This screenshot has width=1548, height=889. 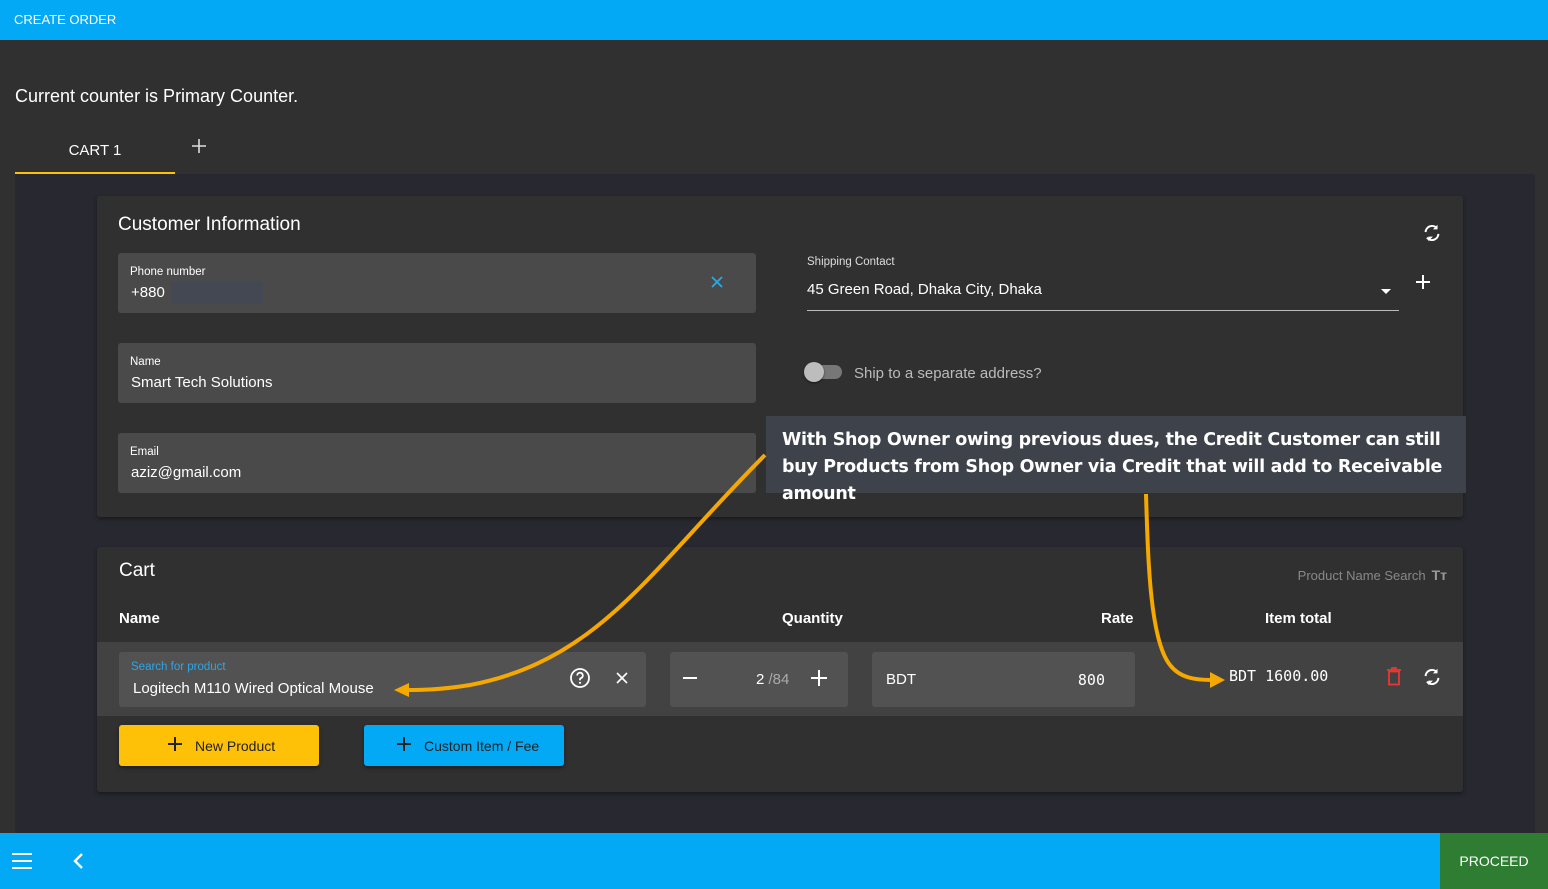 What do you see at coordinates (209, 224) in the screenshot?
I see `customer-information-title: Customer Information` at bounding box center [209, 224].